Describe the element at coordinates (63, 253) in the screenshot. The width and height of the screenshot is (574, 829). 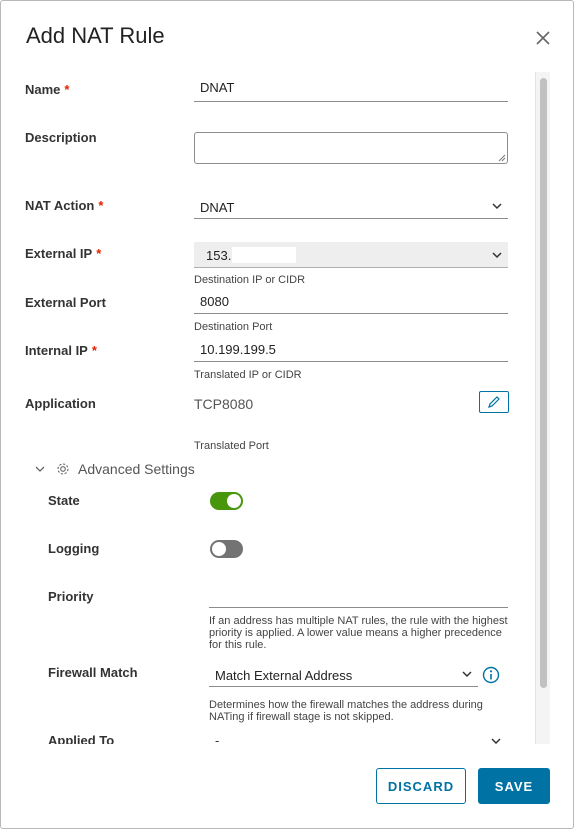
I see `external-ip-label: External IP *` at that location.